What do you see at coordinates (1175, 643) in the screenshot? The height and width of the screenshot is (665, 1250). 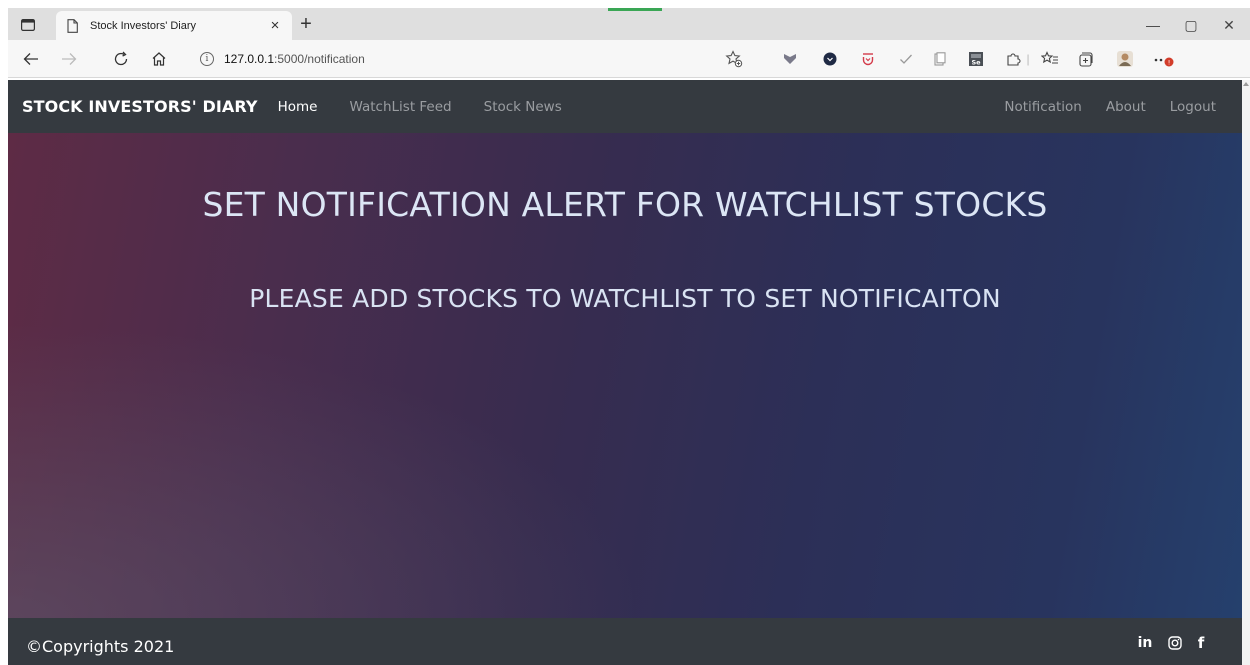 I see `instagram-icon` at bounding box center [1175, 643].